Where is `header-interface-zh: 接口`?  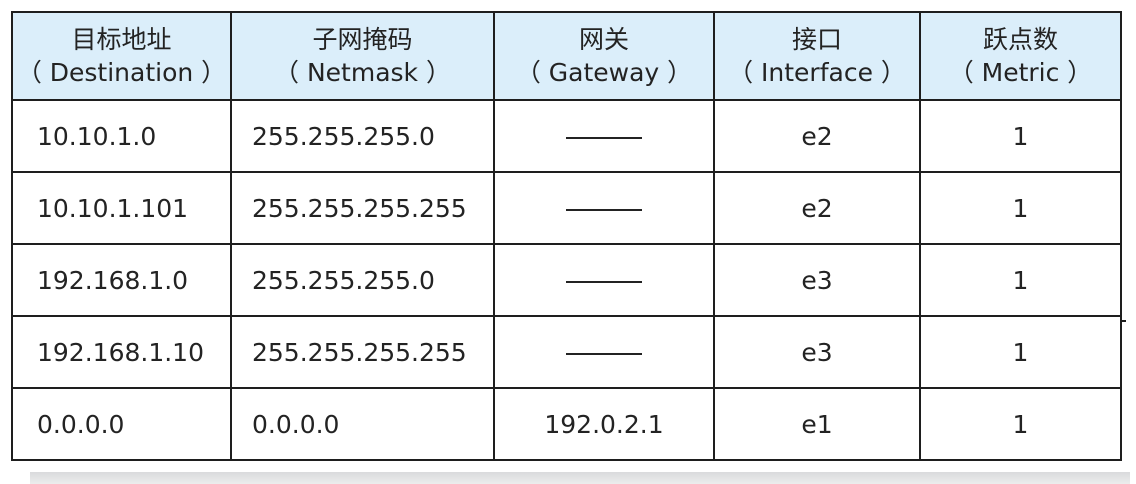
header-interface-zh: 接口 is located at coordinates (816, 39).